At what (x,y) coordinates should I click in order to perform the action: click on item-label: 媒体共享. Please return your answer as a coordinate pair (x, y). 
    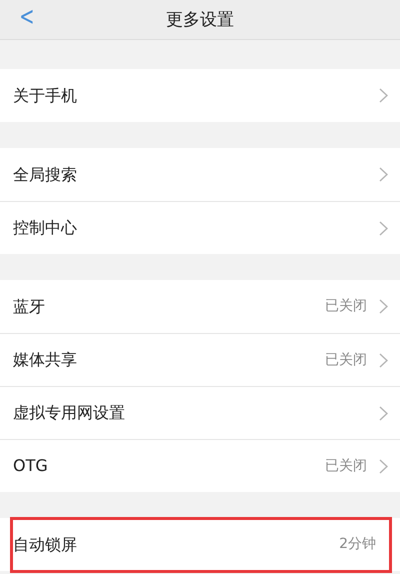
    Looking at the image, I should click on (45, 360).